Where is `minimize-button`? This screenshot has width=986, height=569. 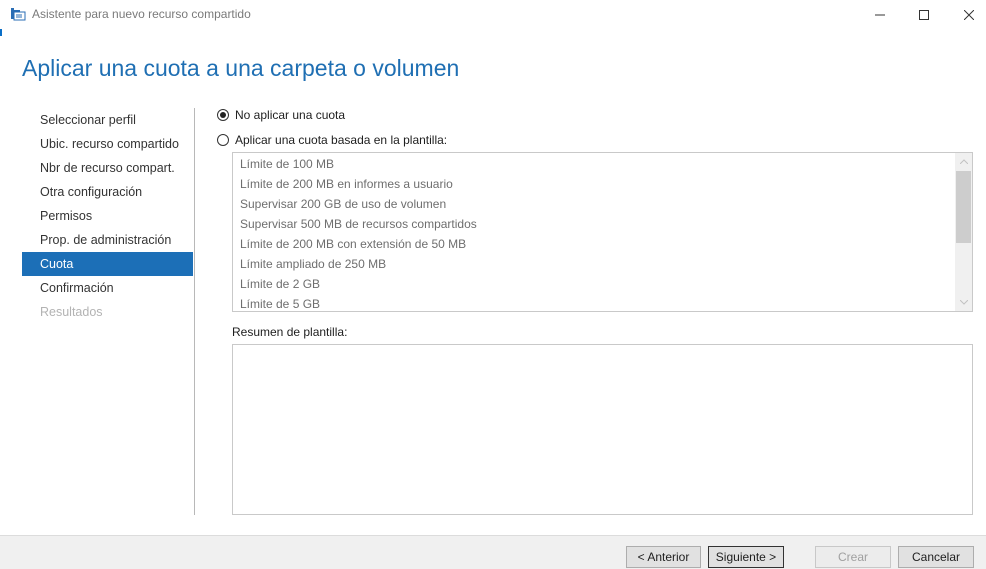 minimize-button is located at coordinates (880, 14).